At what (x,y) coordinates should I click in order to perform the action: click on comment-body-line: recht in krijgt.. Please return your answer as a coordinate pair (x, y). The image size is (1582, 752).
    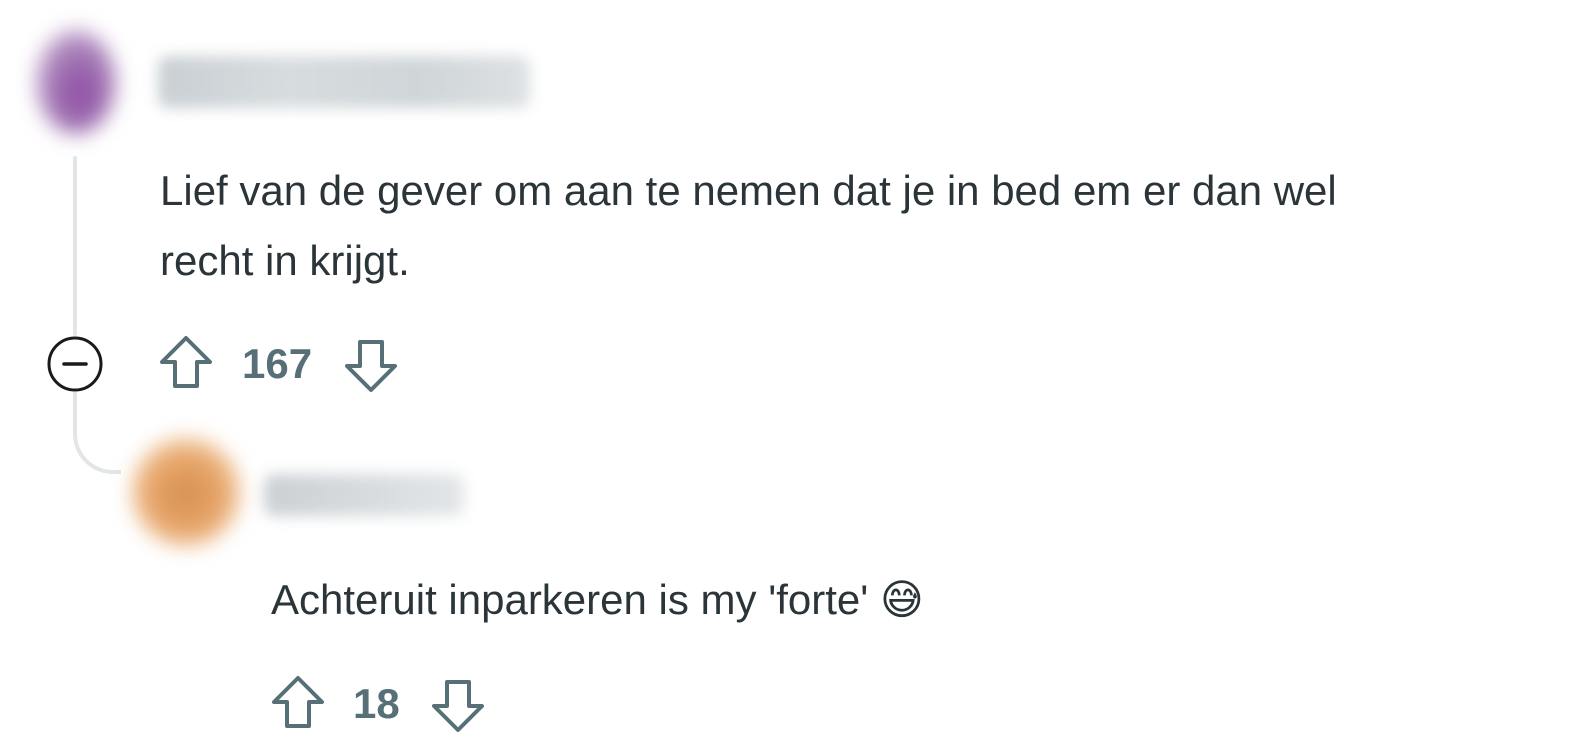
    Looking at the image, I should click on (285, 260).